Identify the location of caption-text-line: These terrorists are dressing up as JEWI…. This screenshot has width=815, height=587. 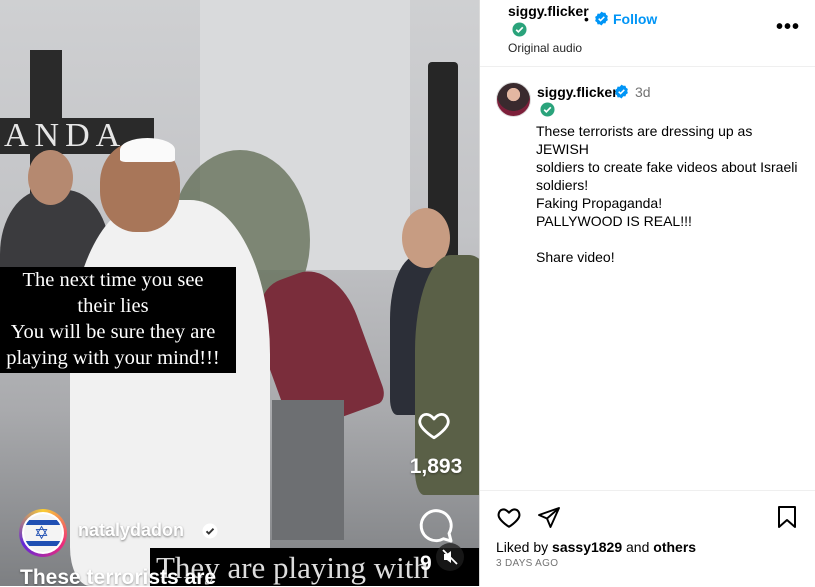
(644, 140).